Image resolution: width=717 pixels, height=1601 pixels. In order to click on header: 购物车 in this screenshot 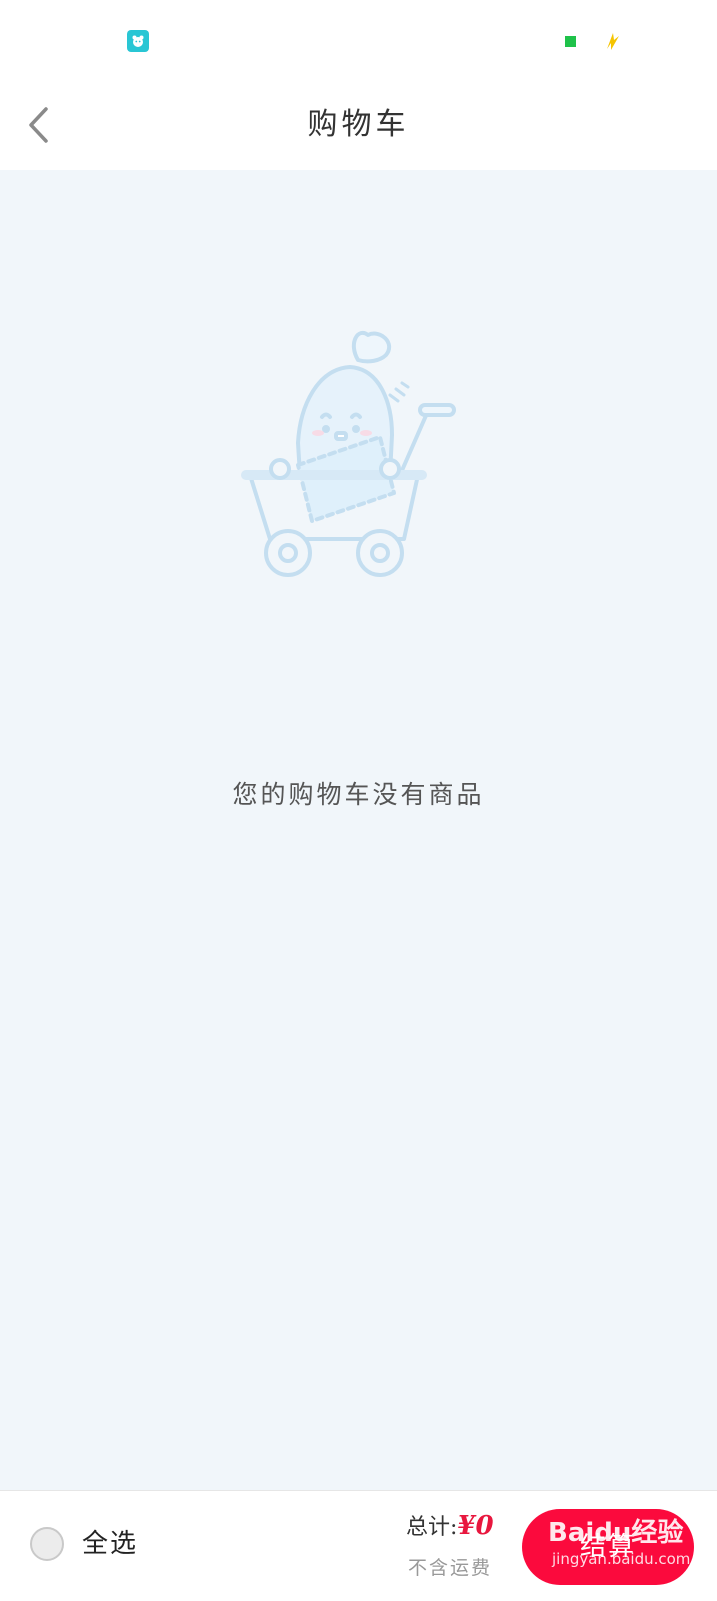, I will do `click(358, 125)`.